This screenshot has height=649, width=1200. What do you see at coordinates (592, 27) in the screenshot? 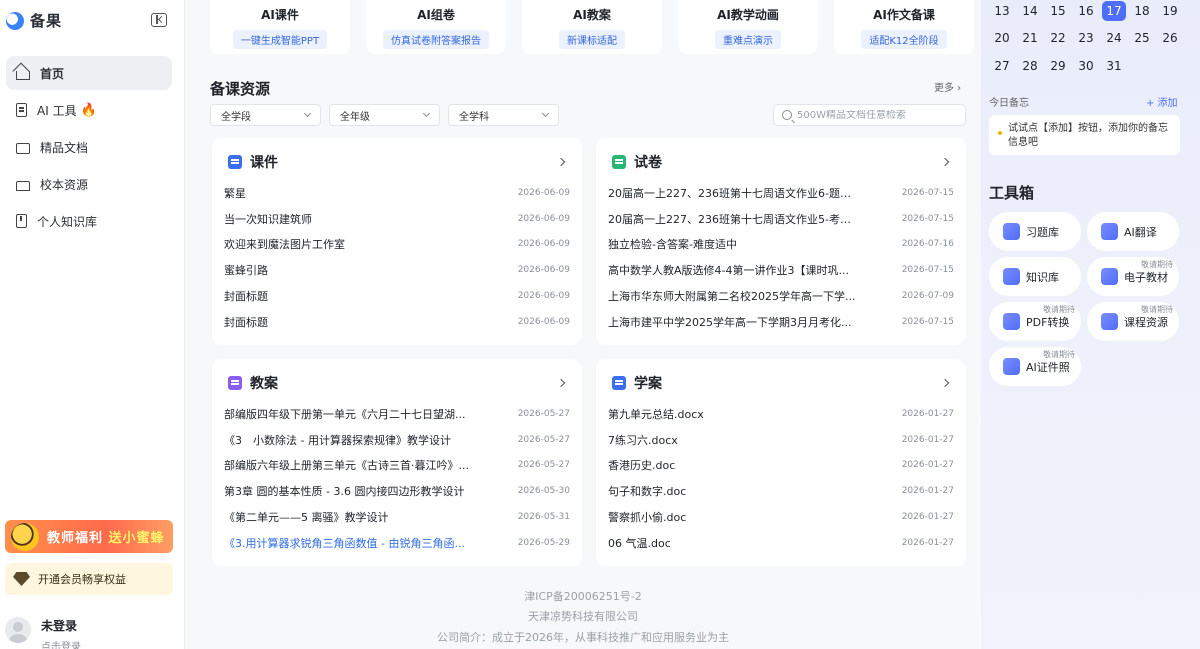
I see `ai-lesson-plan-card: AI教案 新课标适配` at bounding box center [592, 27].